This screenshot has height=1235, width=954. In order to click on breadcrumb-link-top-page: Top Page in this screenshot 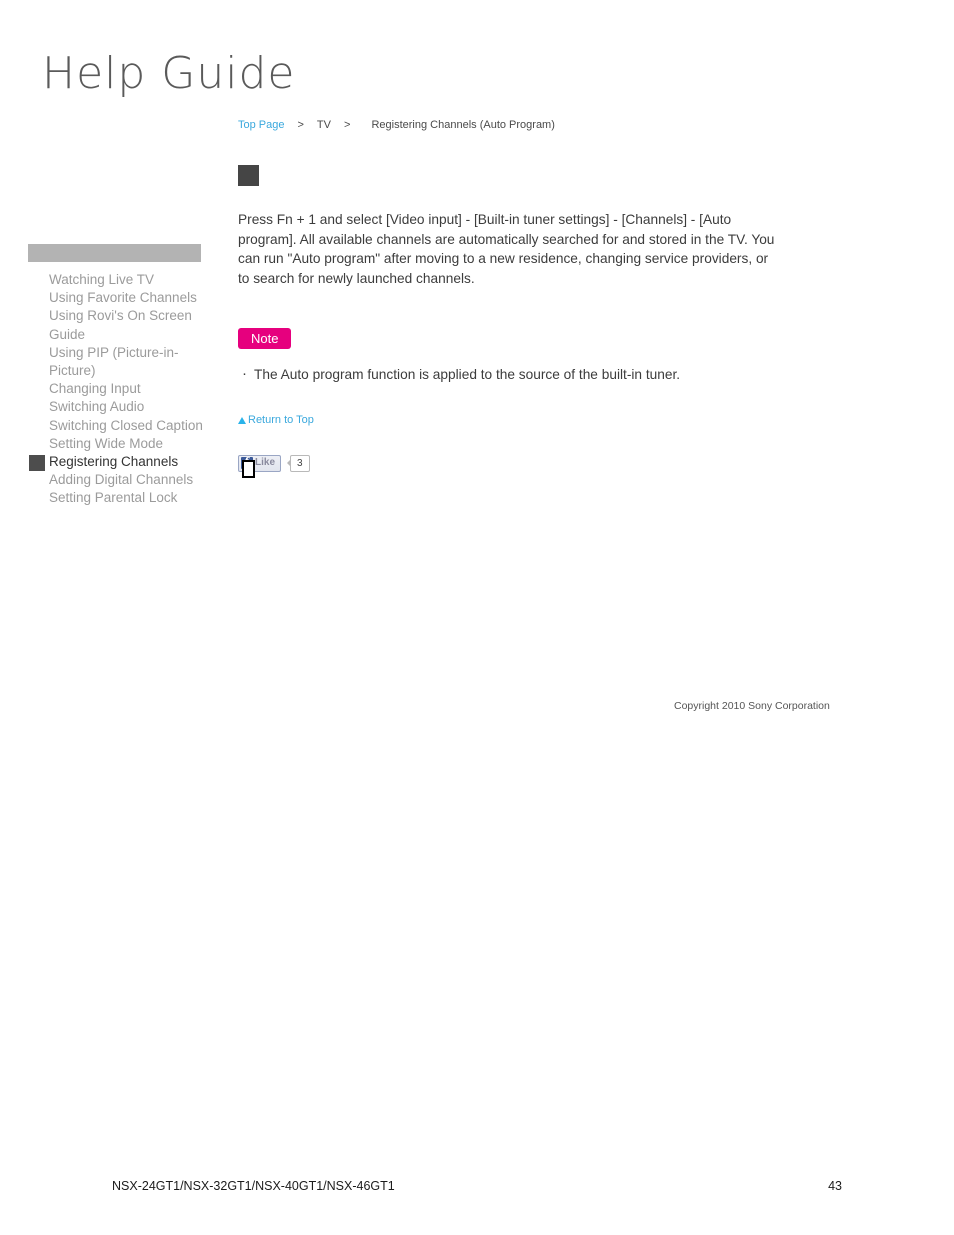, I will do `click(261, 125)`.